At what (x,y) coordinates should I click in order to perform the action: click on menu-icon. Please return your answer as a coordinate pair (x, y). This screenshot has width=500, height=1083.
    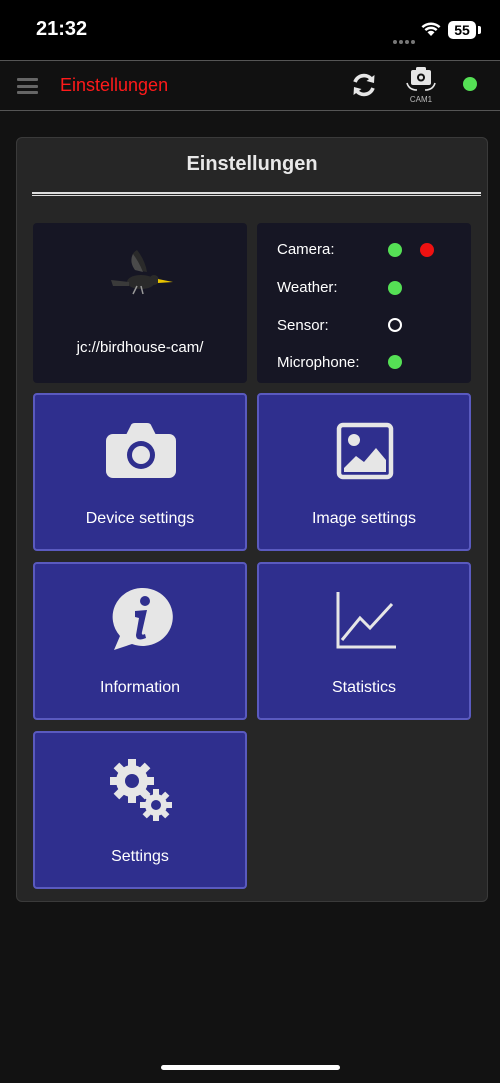
    Looking at the image, I should click on (27, 86).